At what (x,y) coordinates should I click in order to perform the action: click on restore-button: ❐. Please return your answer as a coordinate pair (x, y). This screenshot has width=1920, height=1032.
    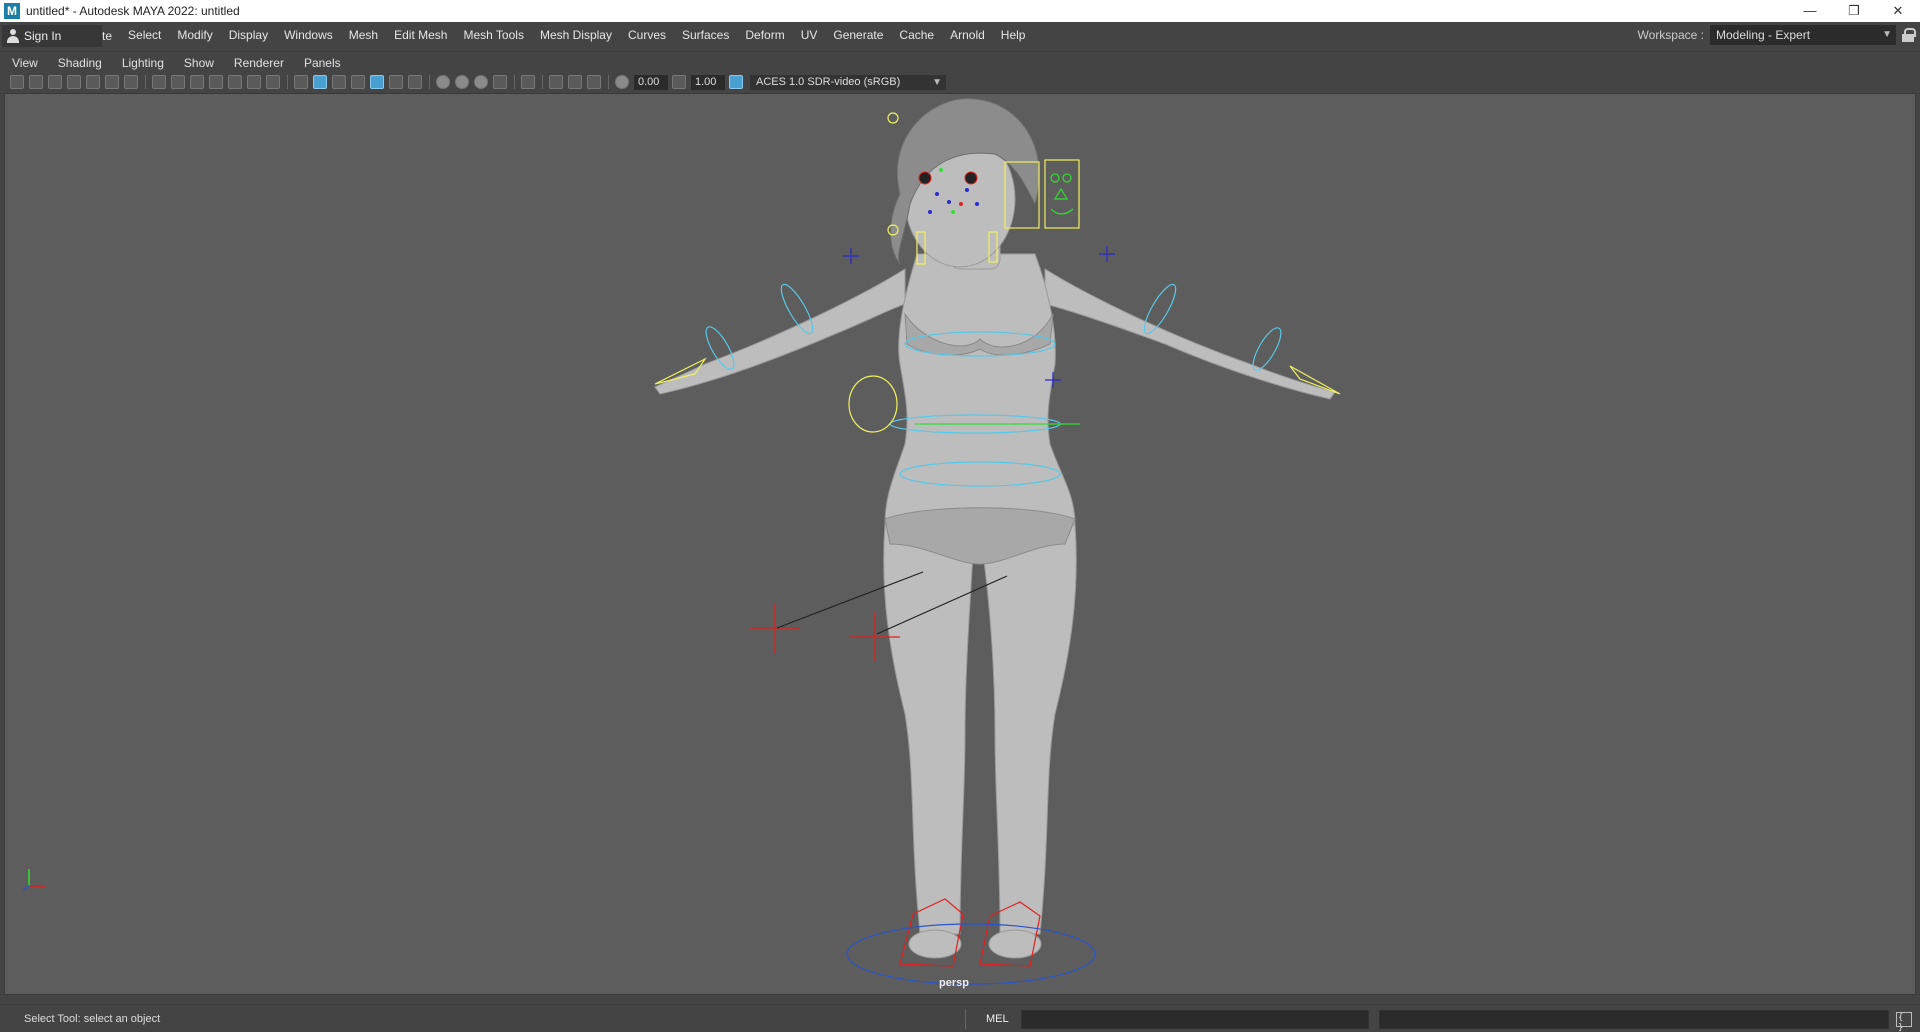
    Looking at the image, I should click on (1854, 11).